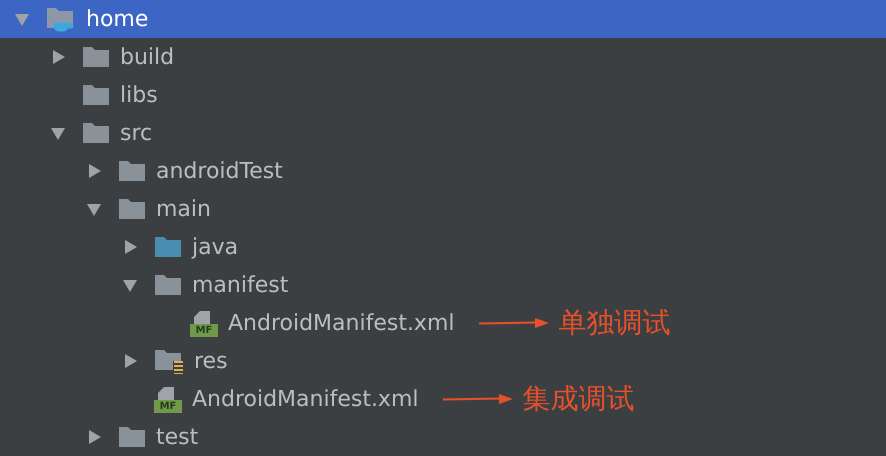 The height and width of the screenshot is (456, 886). Describe the element at coordinates (183, 209) in the screenshot. I see `tree-item-label: main` at that location.